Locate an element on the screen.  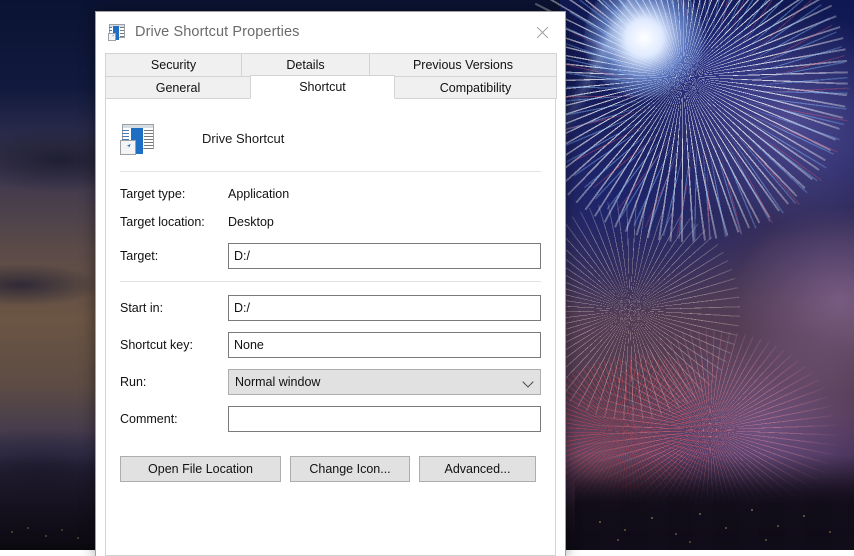
target-label: Target: is located at coordinates (139, 256).